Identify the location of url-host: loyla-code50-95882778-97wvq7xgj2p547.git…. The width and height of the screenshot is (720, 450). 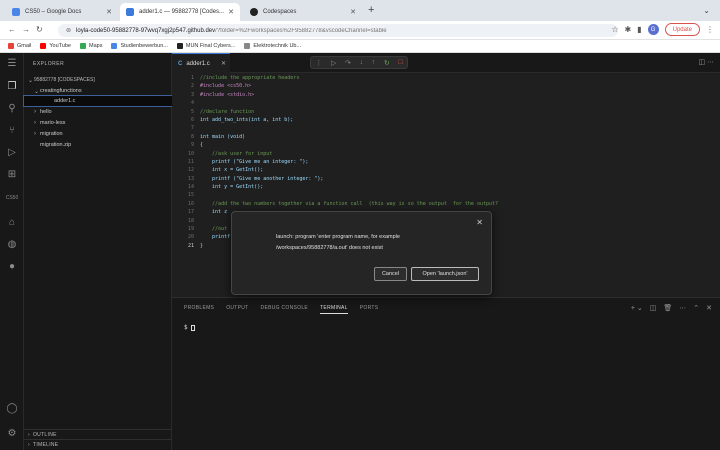
(146, 30).